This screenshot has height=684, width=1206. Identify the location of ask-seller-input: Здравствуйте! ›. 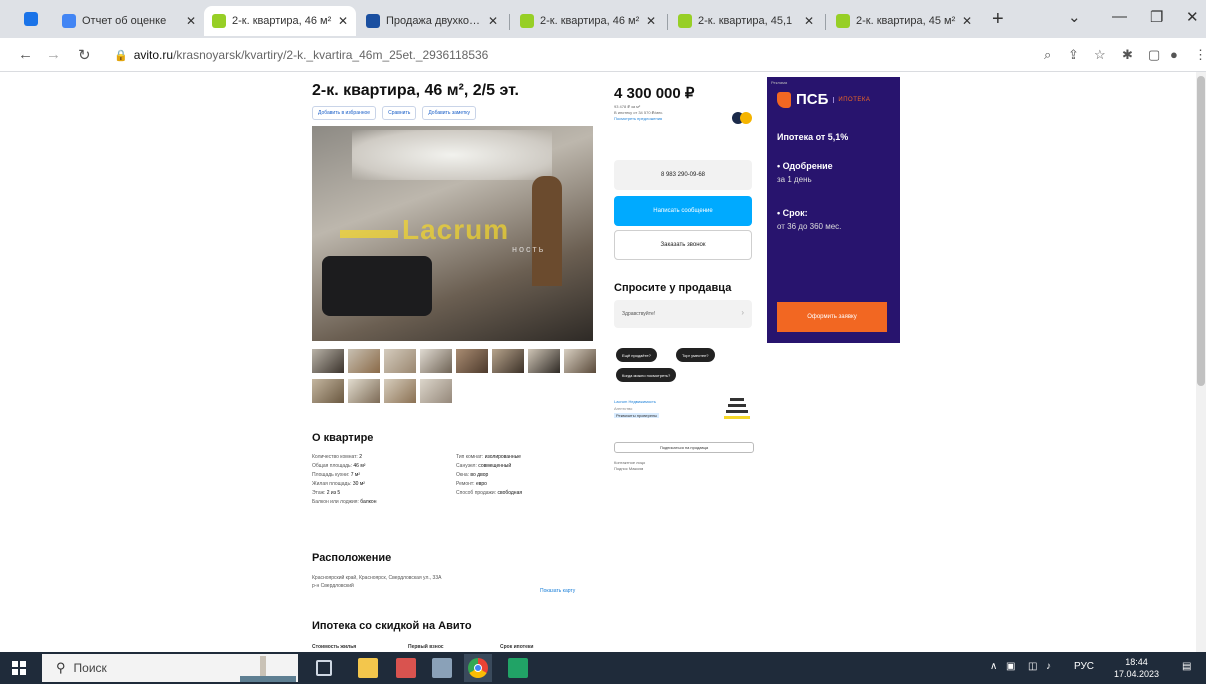
(683, 314).